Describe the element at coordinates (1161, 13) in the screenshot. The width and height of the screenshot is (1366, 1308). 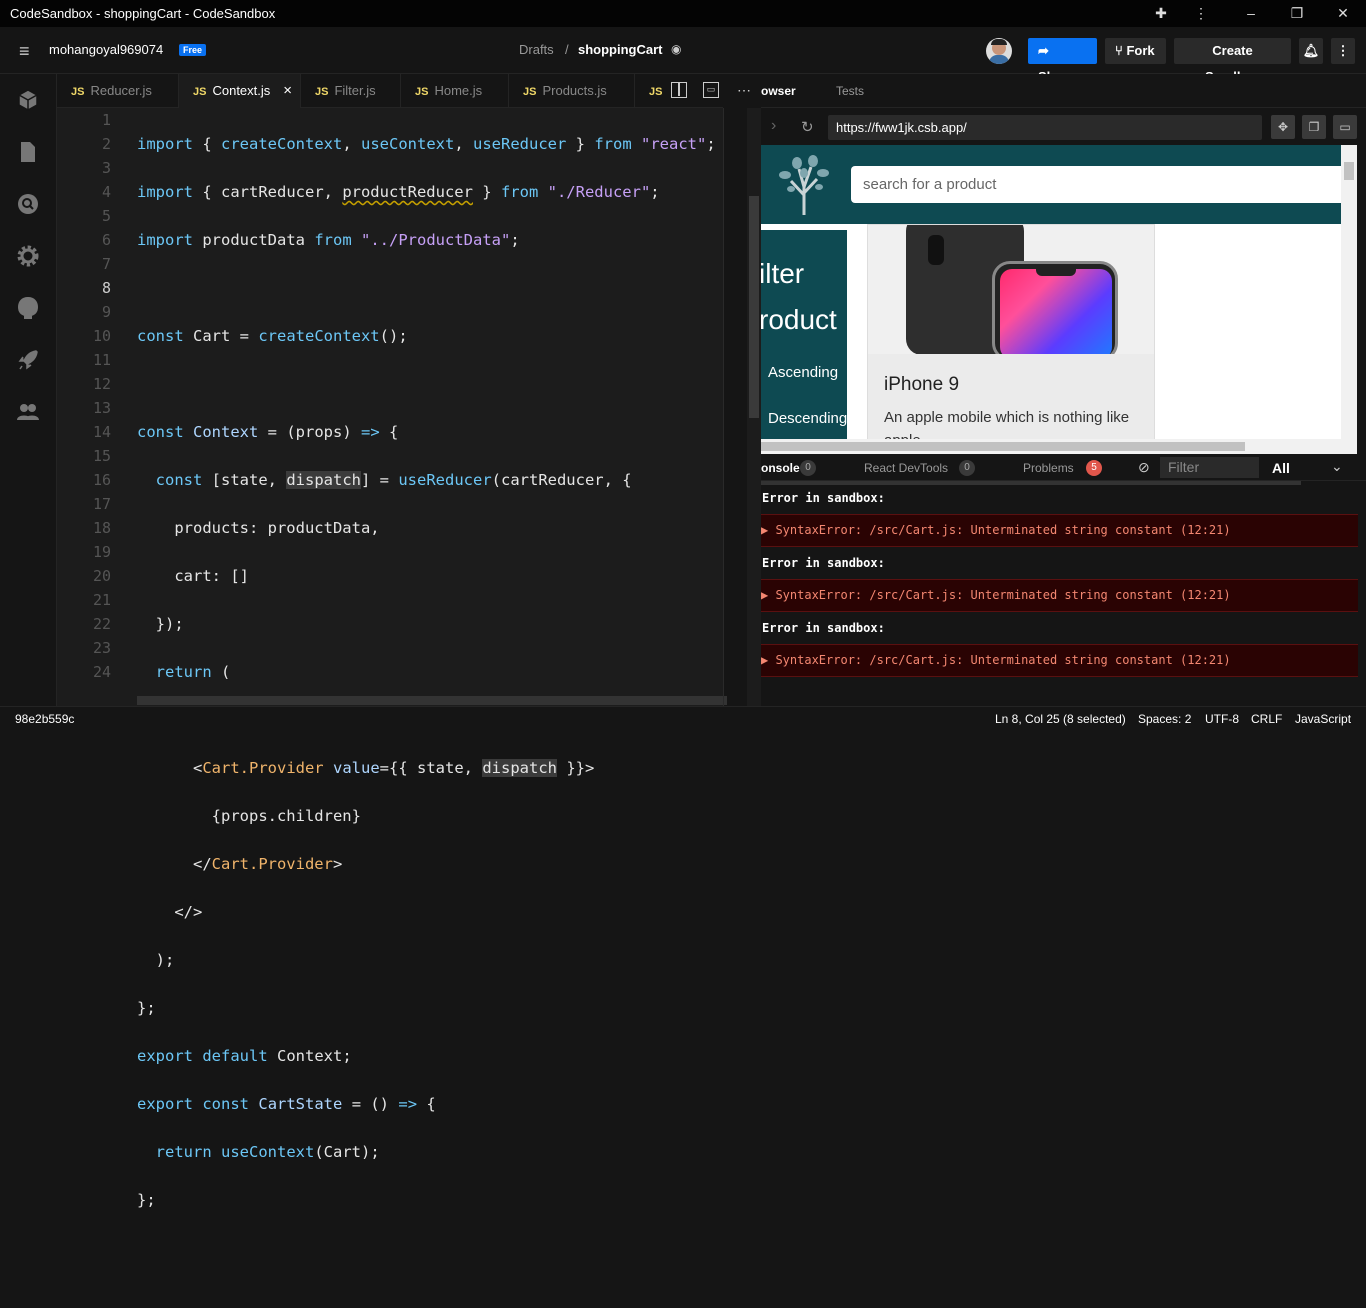
I see `extensions-icon: ✚` at that location.